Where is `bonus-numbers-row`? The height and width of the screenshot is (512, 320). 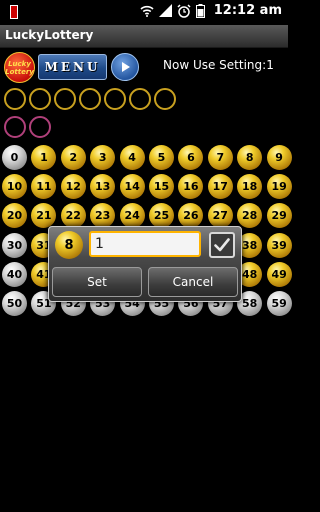
bonus-numbers-row is located at coordinates (27, 127).